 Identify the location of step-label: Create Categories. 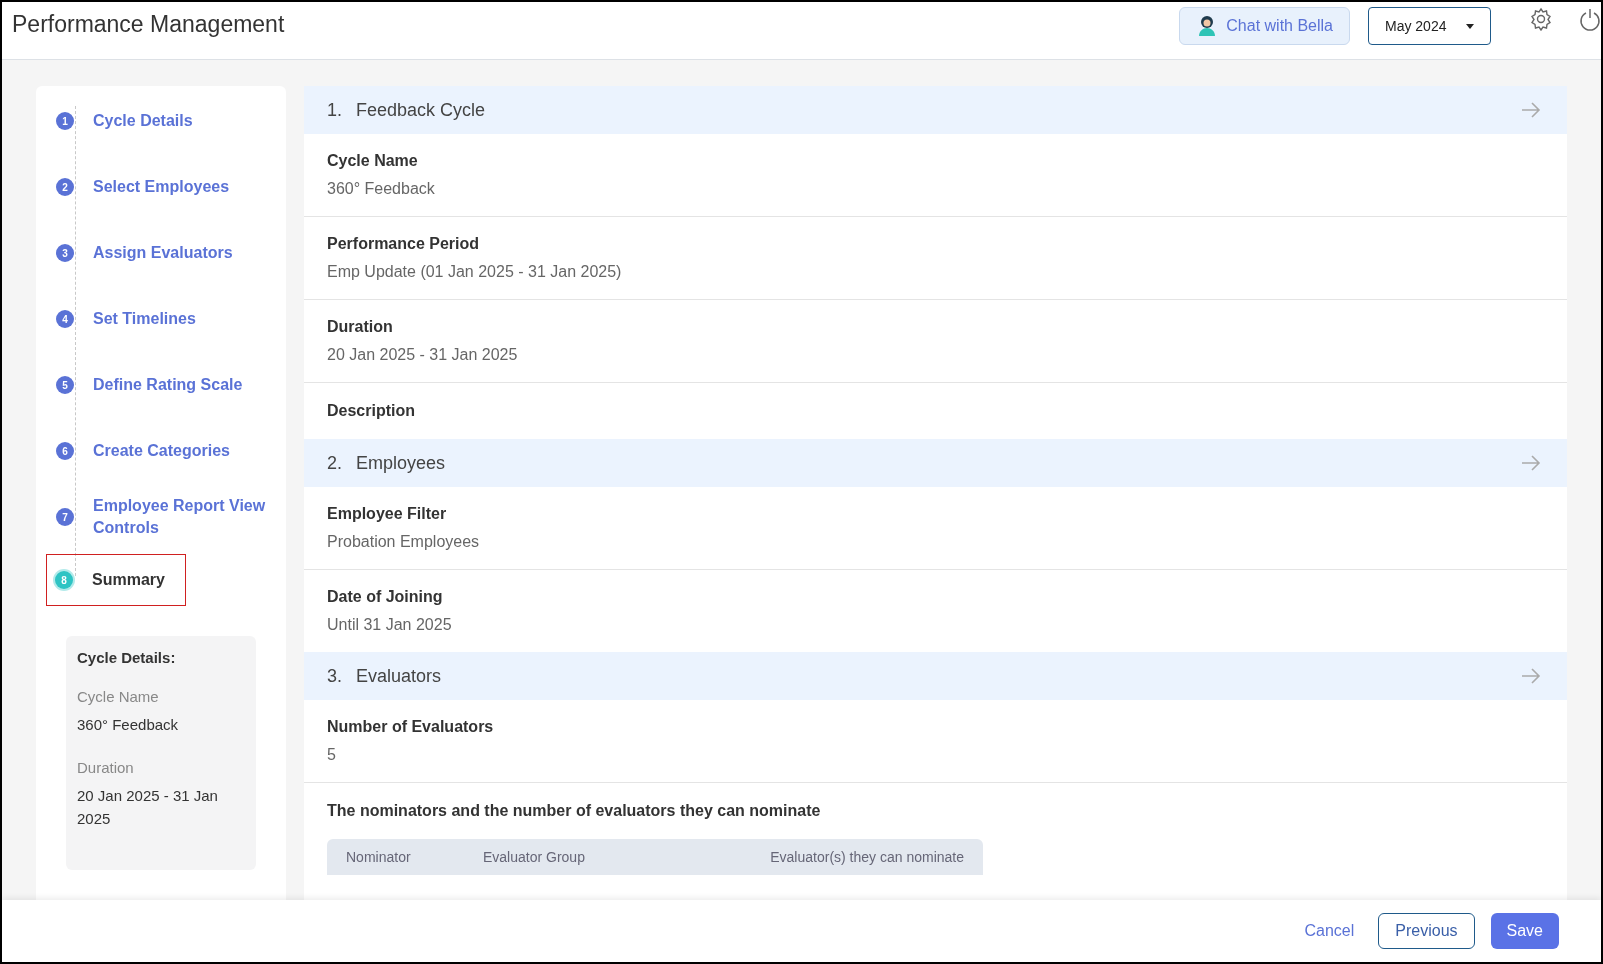
(161, 451).